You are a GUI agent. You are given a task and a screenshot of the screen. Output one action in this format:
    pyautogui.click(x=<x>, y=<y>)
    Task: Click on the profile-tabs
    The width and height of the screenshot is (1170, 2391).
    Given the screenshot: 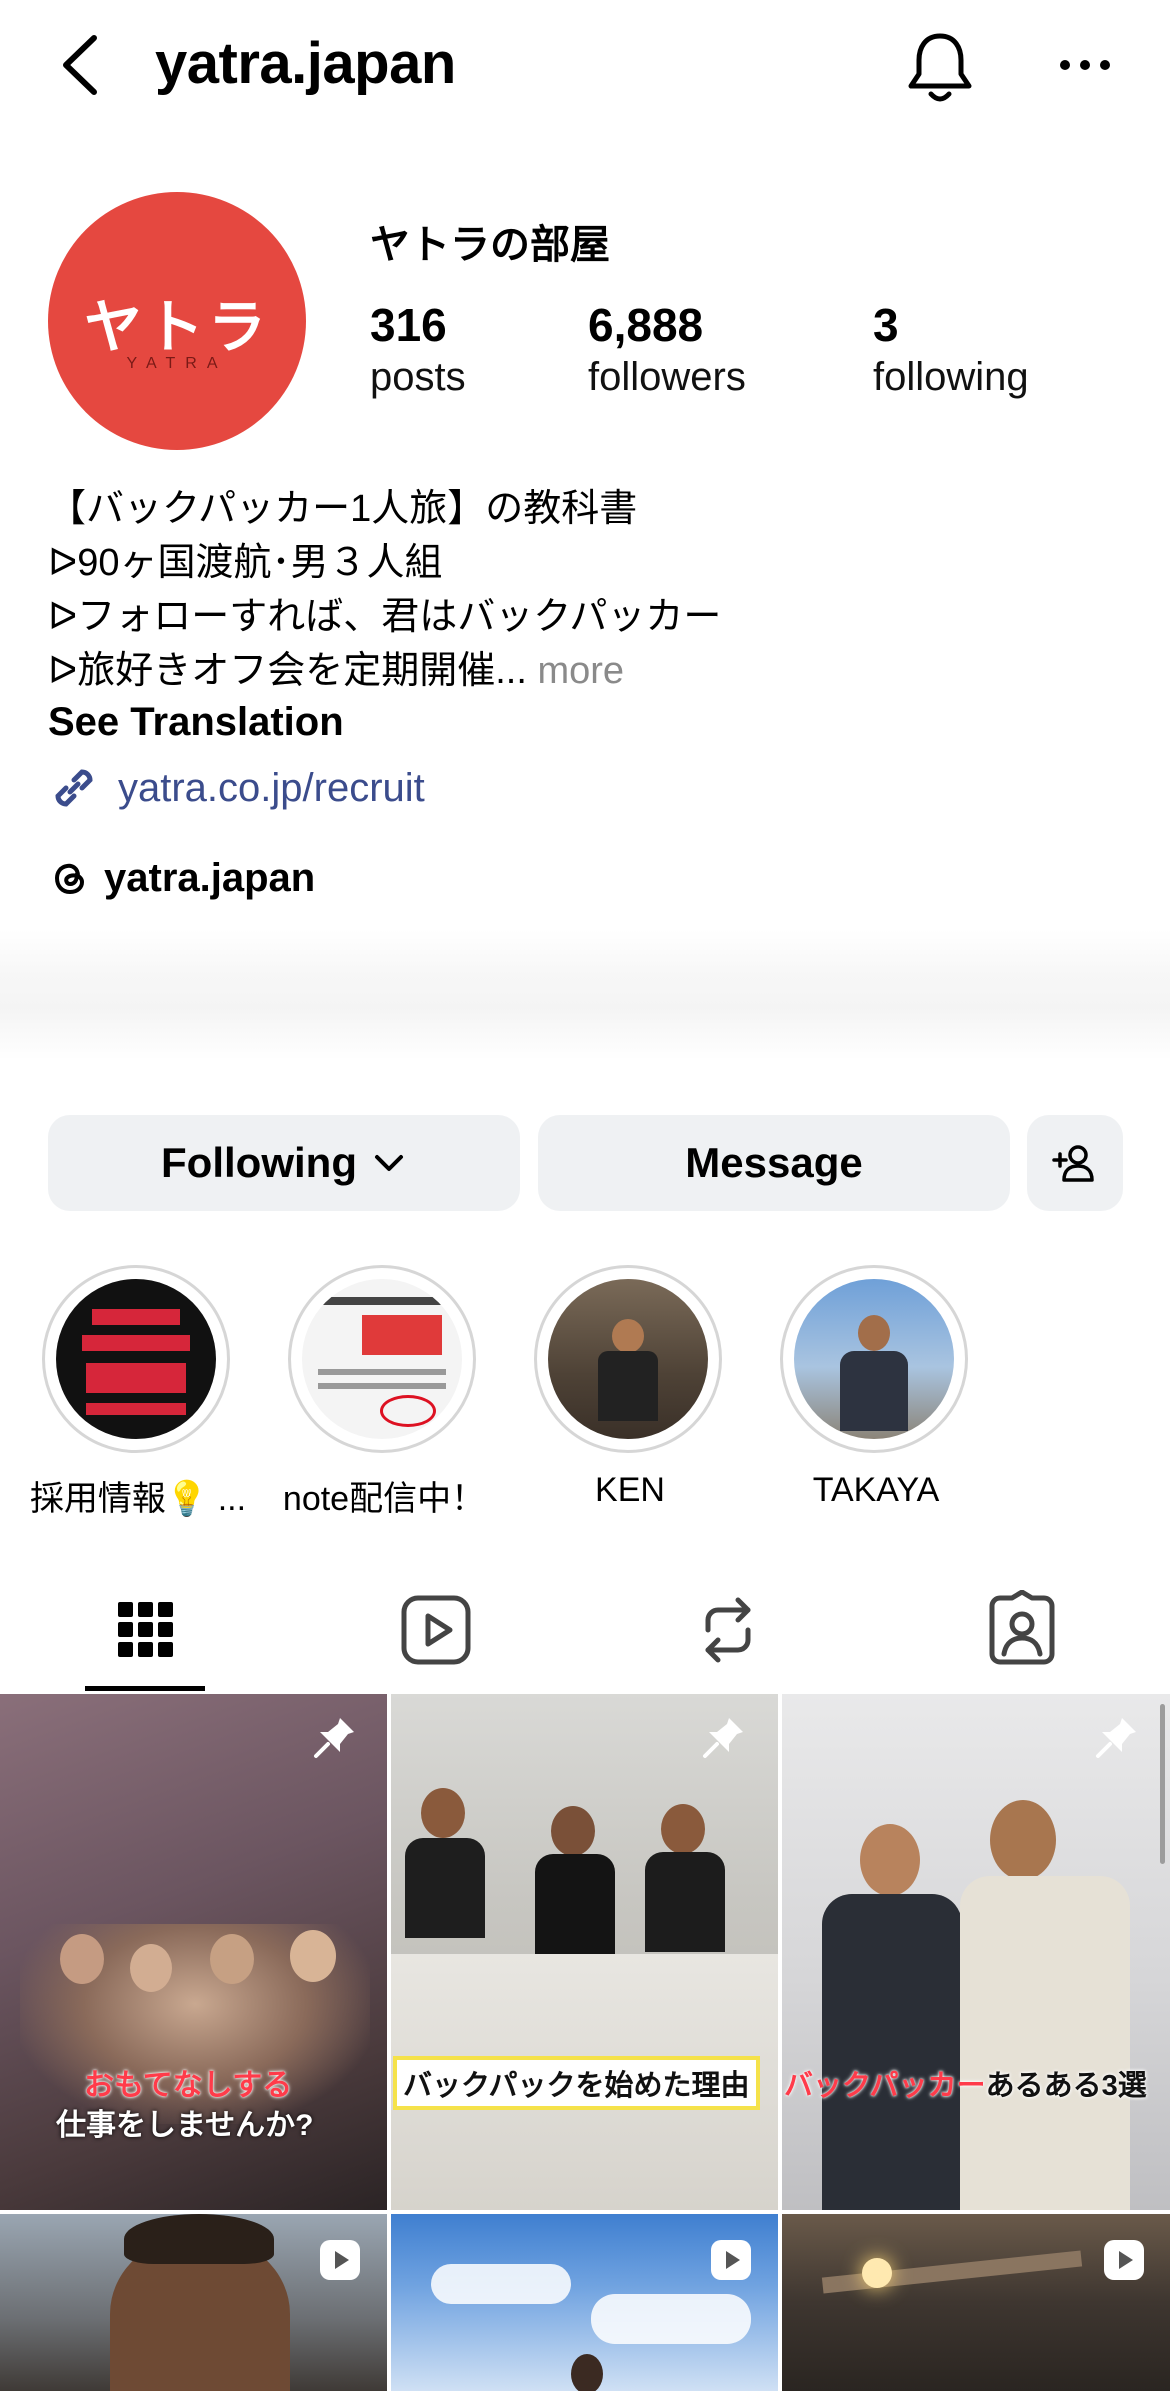 What is the action you would take?
    pyautogui.click(x=585, y=1625)
    